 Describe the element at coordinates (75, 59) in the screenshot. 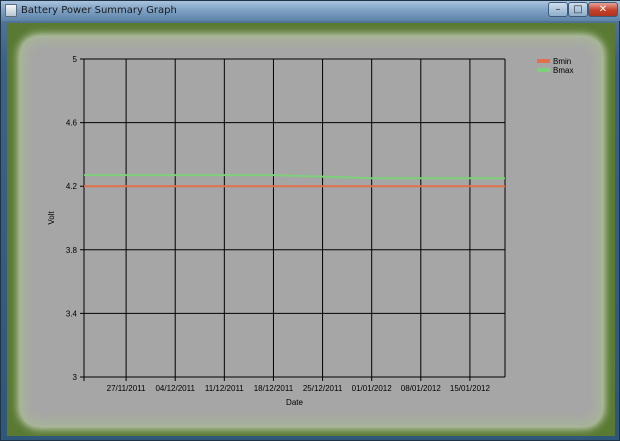

I see `y-tick-label: 5` at that location.